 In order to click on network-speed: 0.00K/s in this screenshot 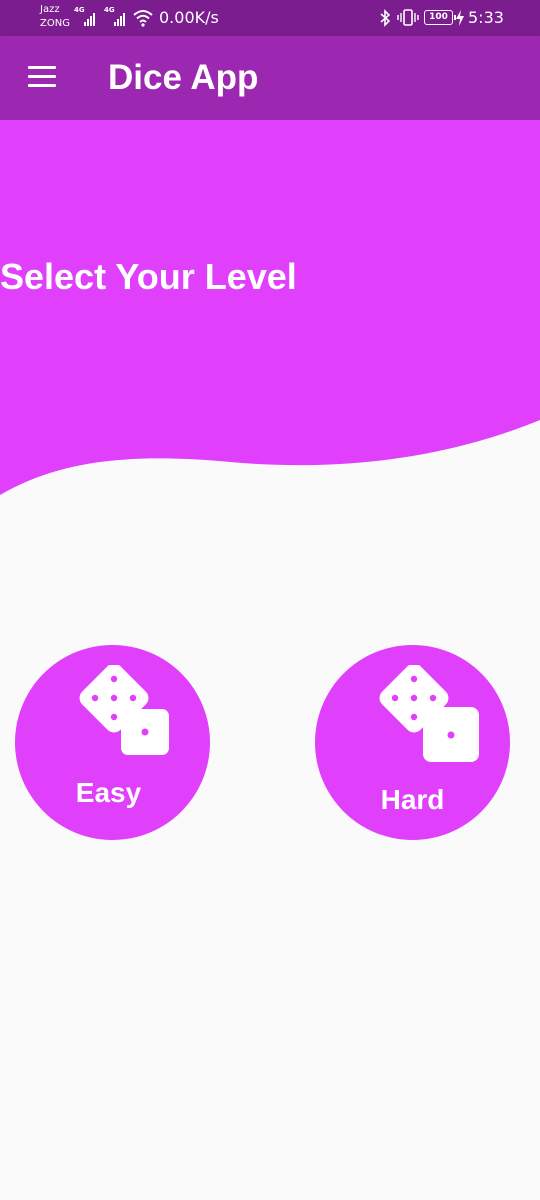, I will do `click(189, 17)`.